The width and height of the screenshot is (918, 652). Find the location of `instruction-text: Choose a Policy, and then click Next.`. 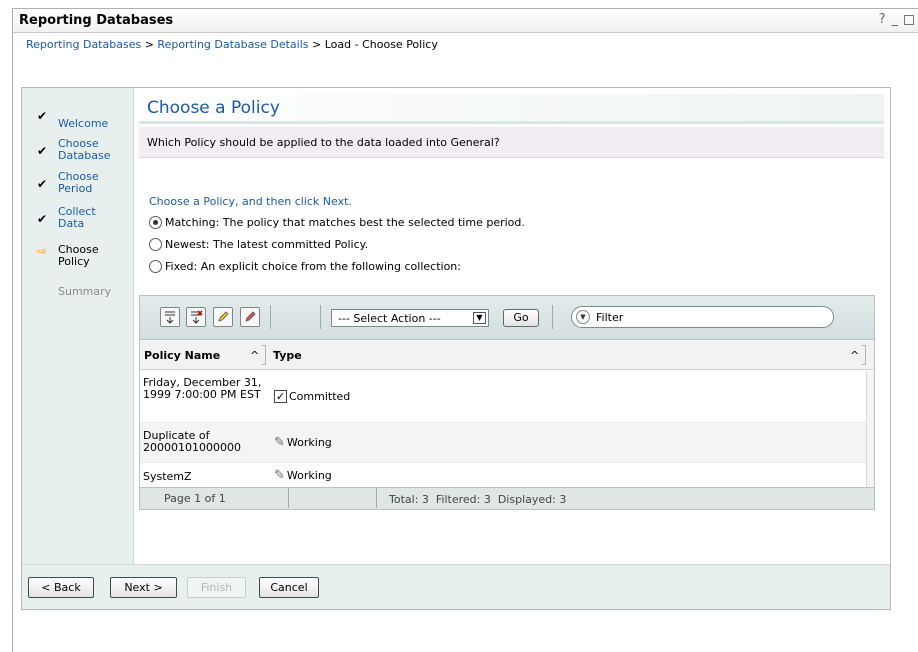

instruction-text: Choose a Policy, and then click Next. is located at coordinates (250, 201).